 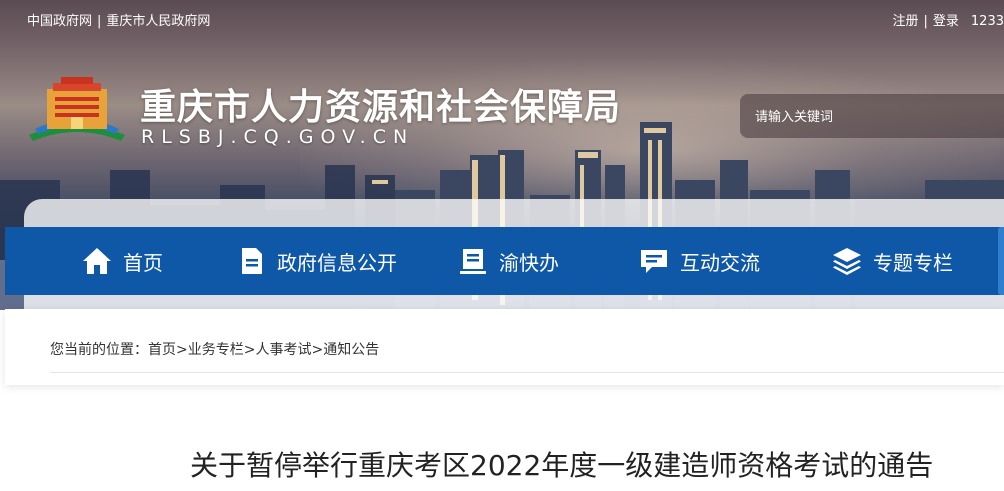 I want to click on top-links: 中国政府网 | 重庆市人民政府网, so click(x=118, y=19).